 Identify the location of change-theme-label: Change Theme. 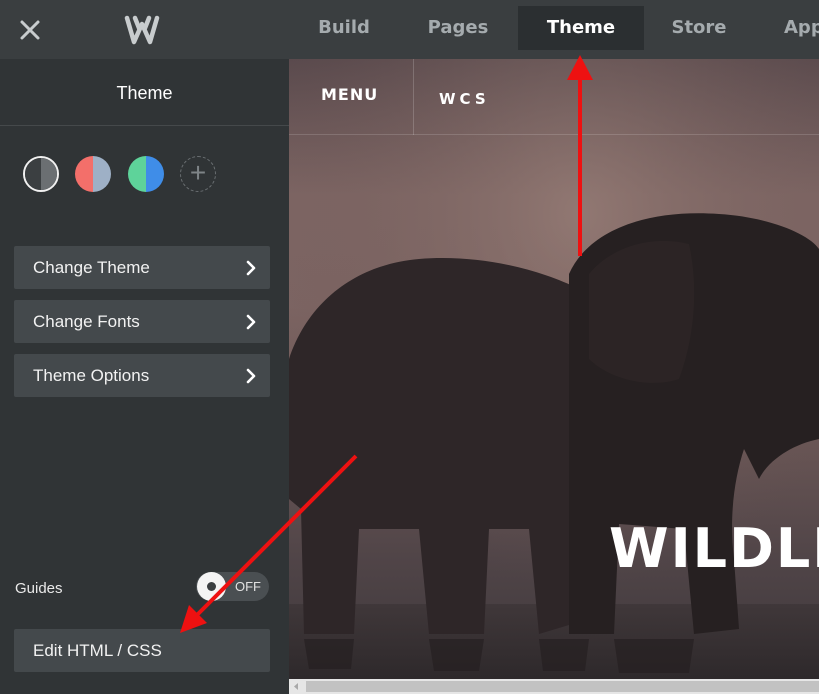
(91, 267).